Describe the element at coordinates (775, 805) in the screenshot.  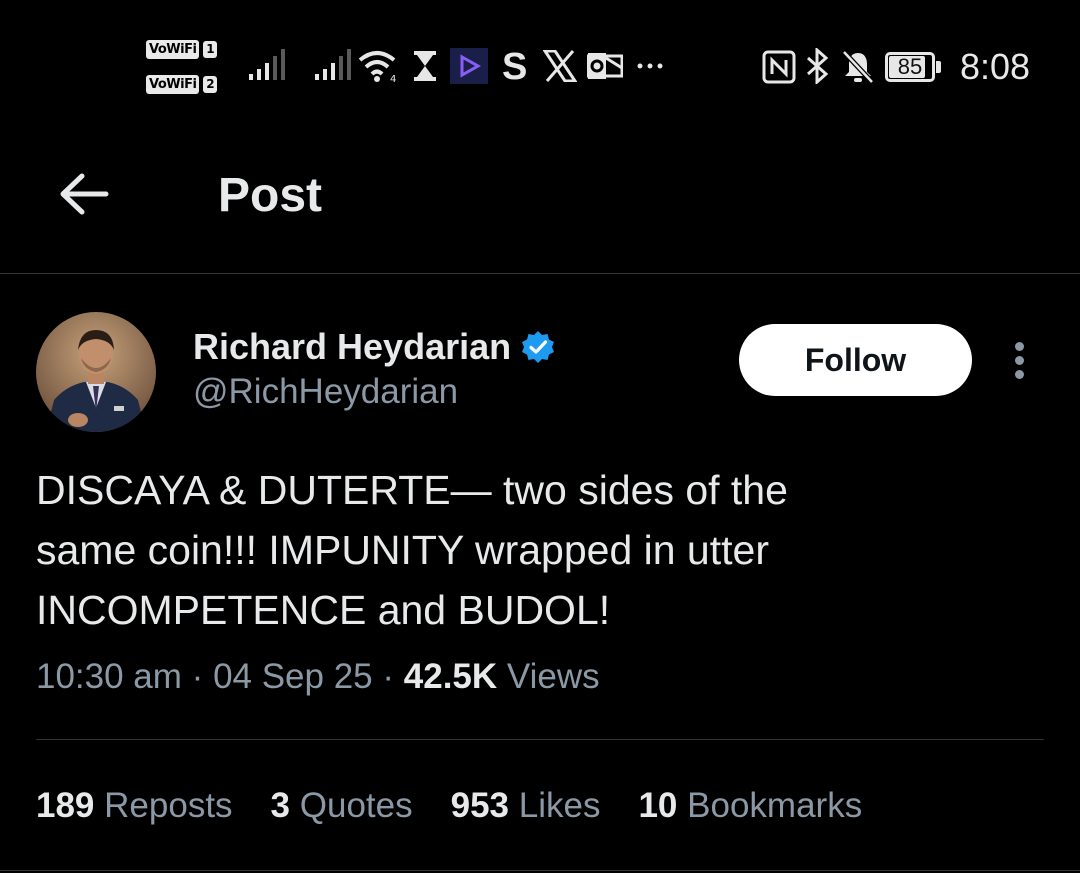
I see `bookmarks-label: Bookmarks` at that location.